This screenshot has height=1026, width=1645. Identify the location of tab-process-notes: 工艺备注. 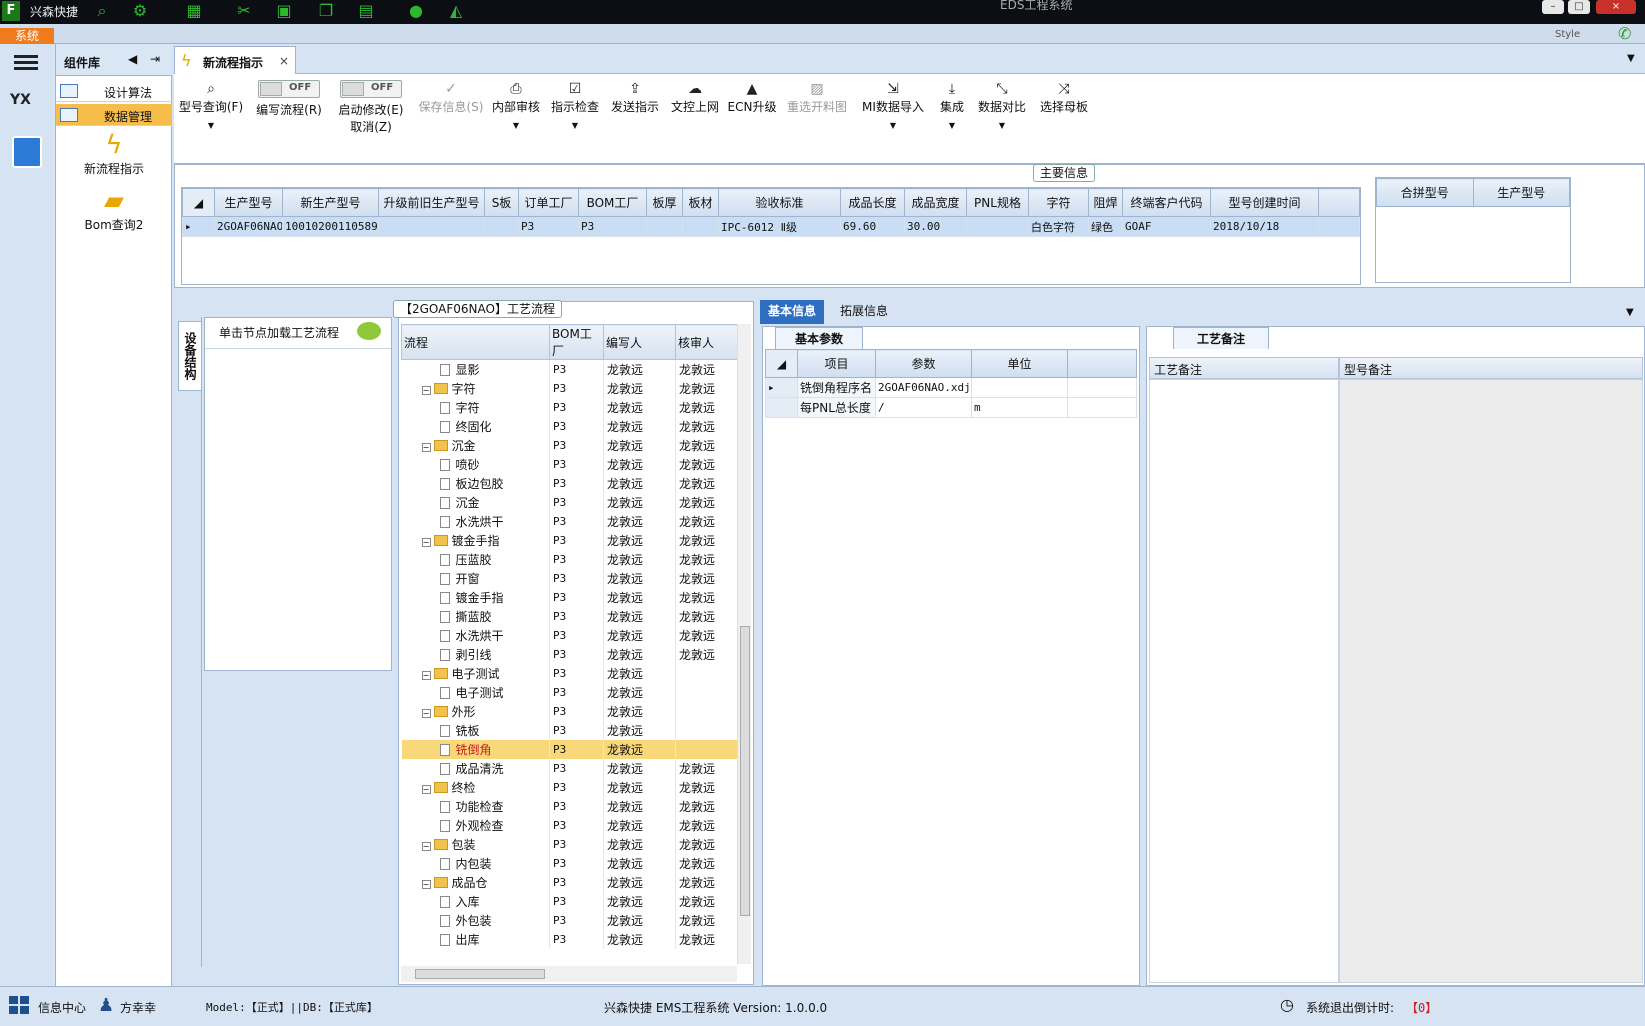
(1221, 338).